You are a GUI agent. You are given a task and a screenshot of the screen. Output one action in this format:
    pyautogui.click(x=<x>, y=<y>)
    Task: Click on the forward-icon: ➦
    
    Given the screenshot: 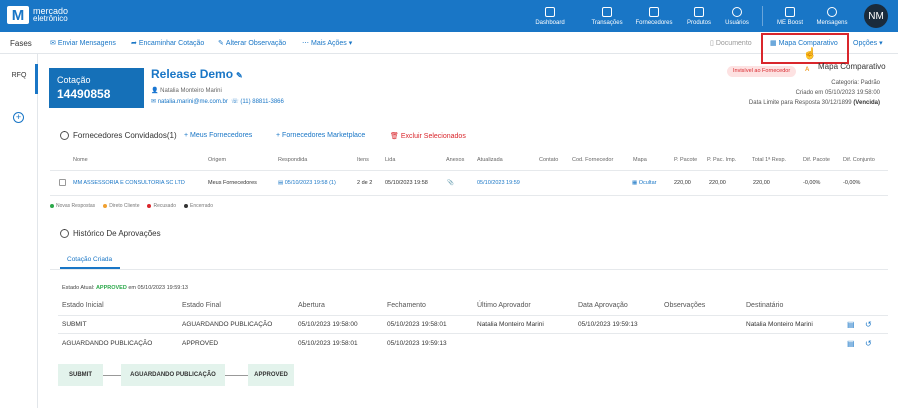 What is the action you would take?
    pyautogui.click(x=134, y=43)
    